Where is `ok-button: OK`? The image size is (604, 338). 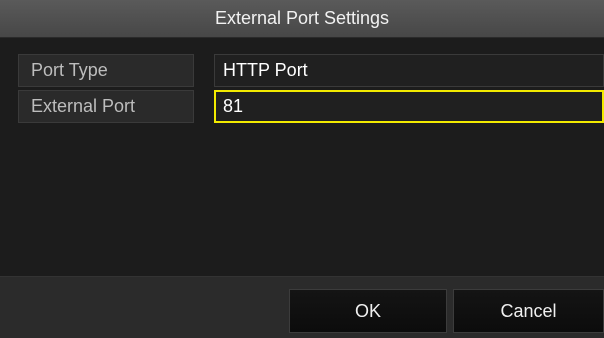
ok-button: OK is located at coordinates (368, 311).